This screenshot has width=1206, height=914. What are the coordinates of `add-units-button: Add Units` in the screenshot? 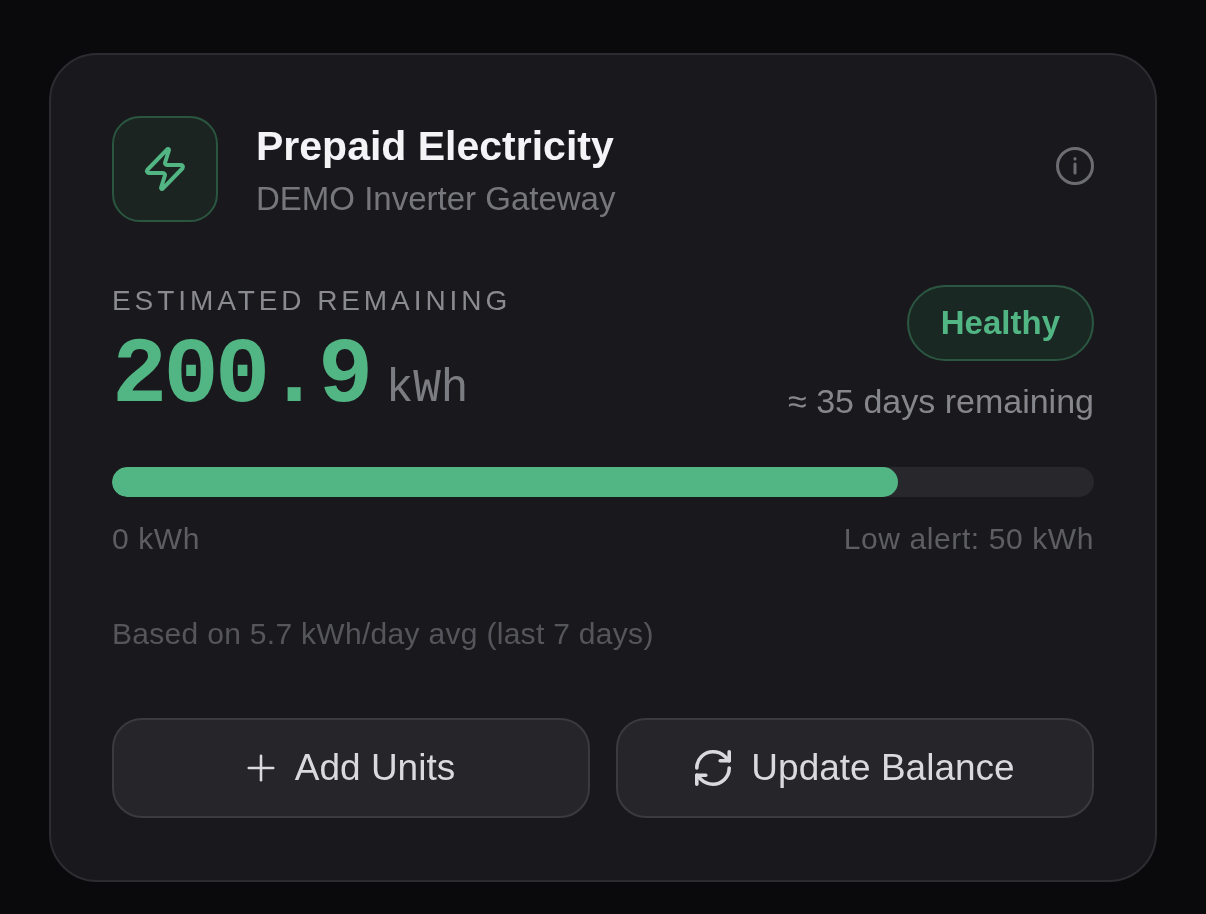 It's located at (351, 768).